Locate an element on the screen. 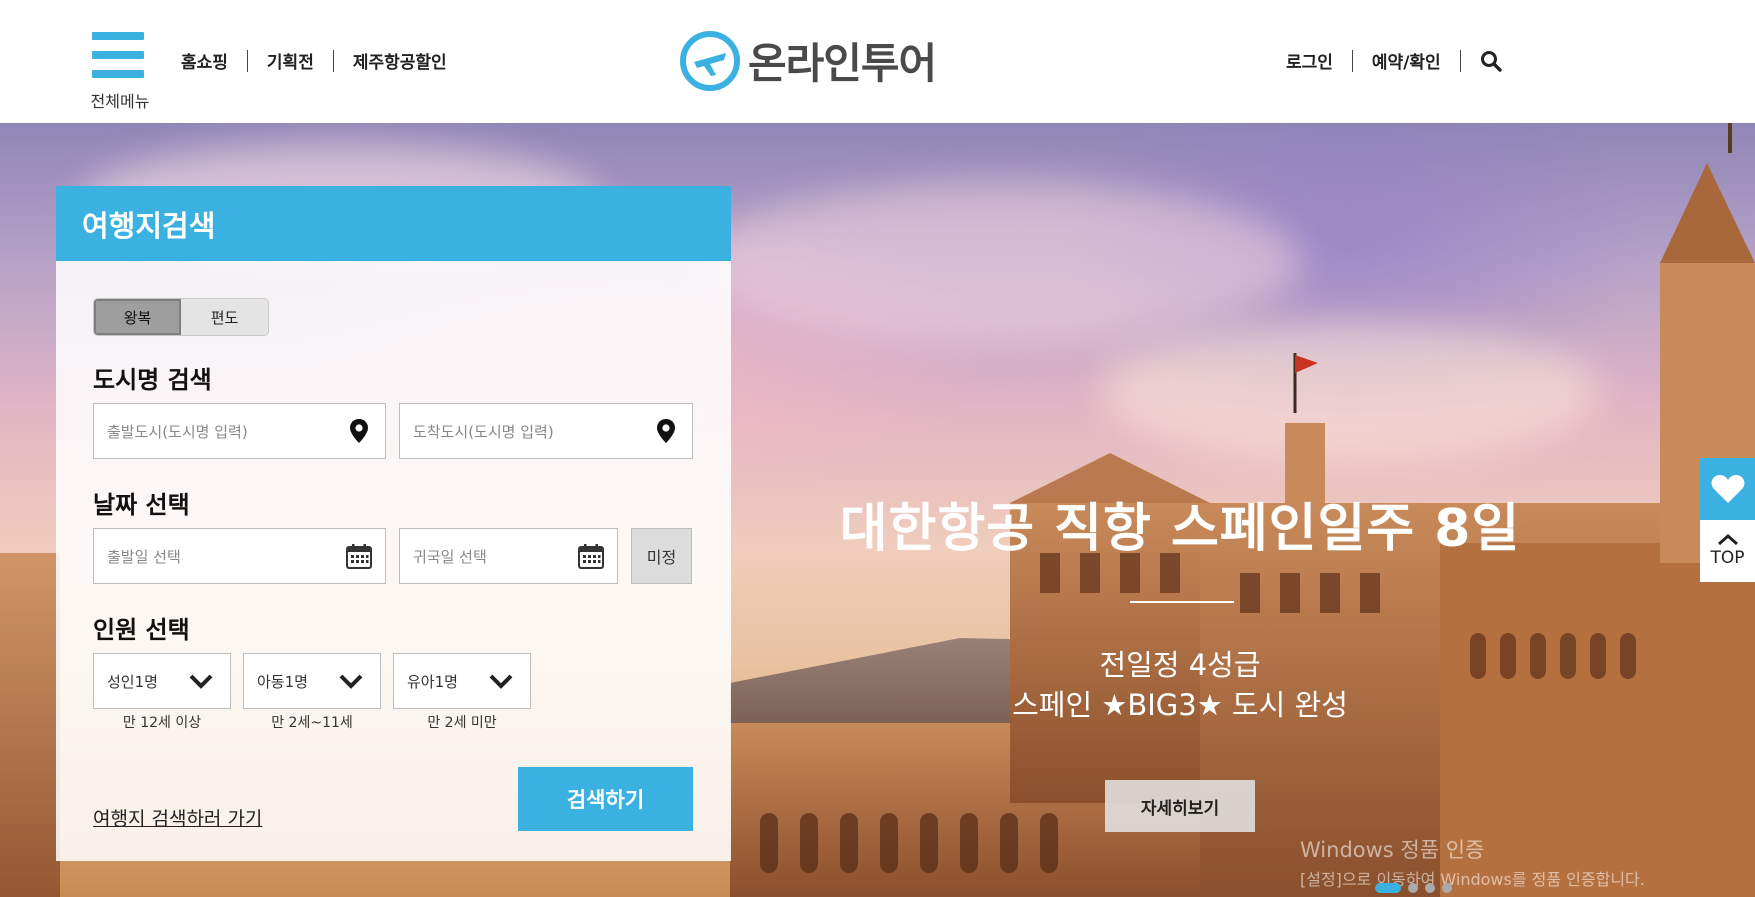  site-logo: 온라인투어 is located at coordinates (808, 60).